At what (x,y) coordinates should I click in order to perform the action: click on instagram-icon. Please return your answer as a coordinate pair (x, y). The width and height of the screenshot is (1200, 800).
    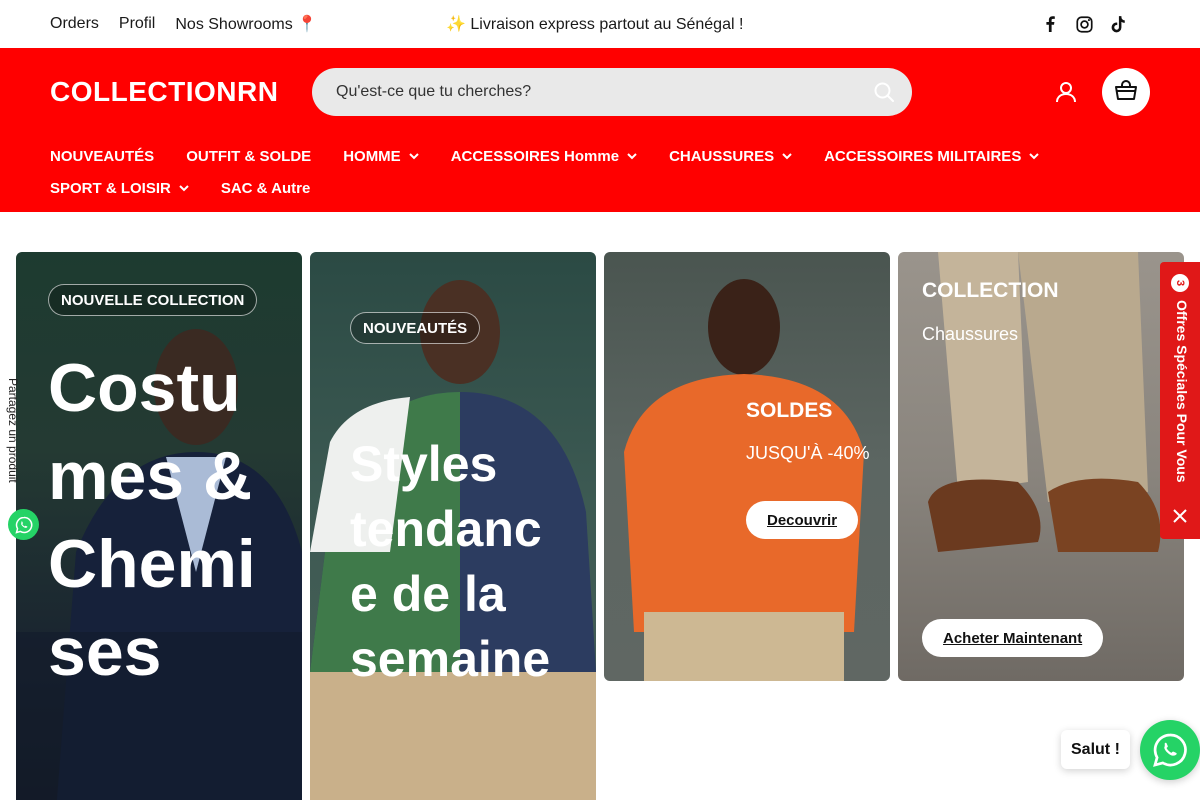
    Looking at the image, I should click on (1084, 24).